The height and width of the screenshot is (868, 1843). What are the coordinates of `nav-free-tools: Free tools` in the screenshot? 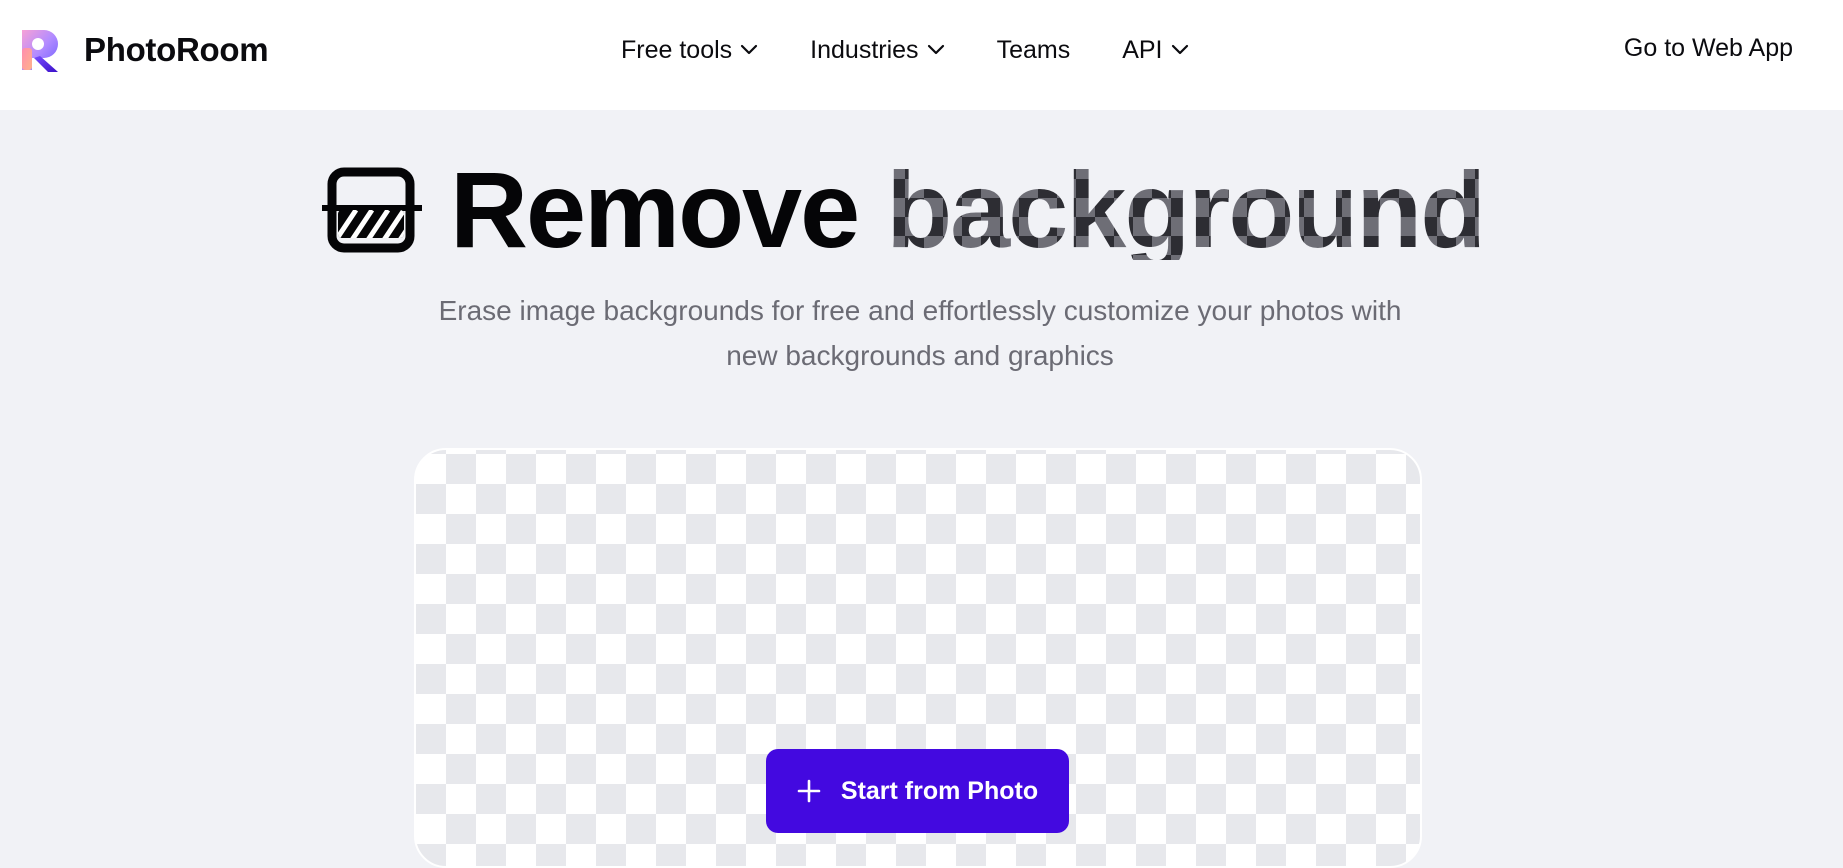 It's located at (689, 50).